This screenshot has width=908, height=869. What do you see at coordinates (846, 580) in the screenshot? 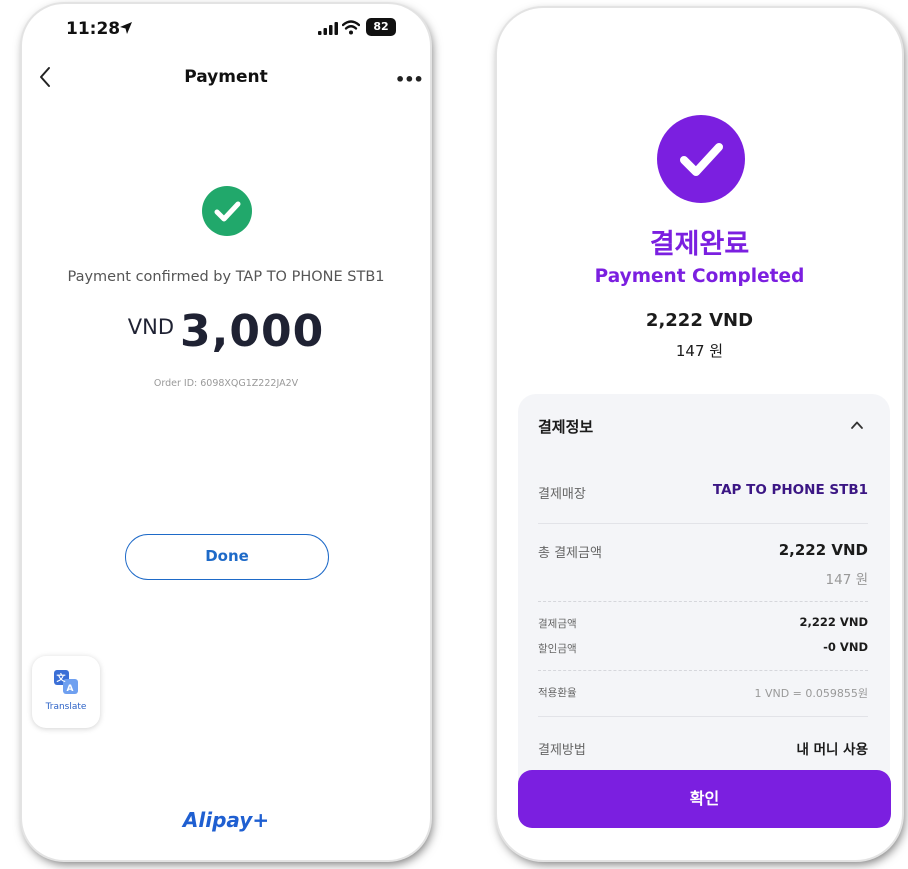
I see `total-krw: 147 원` at bounding box center [846, 580].